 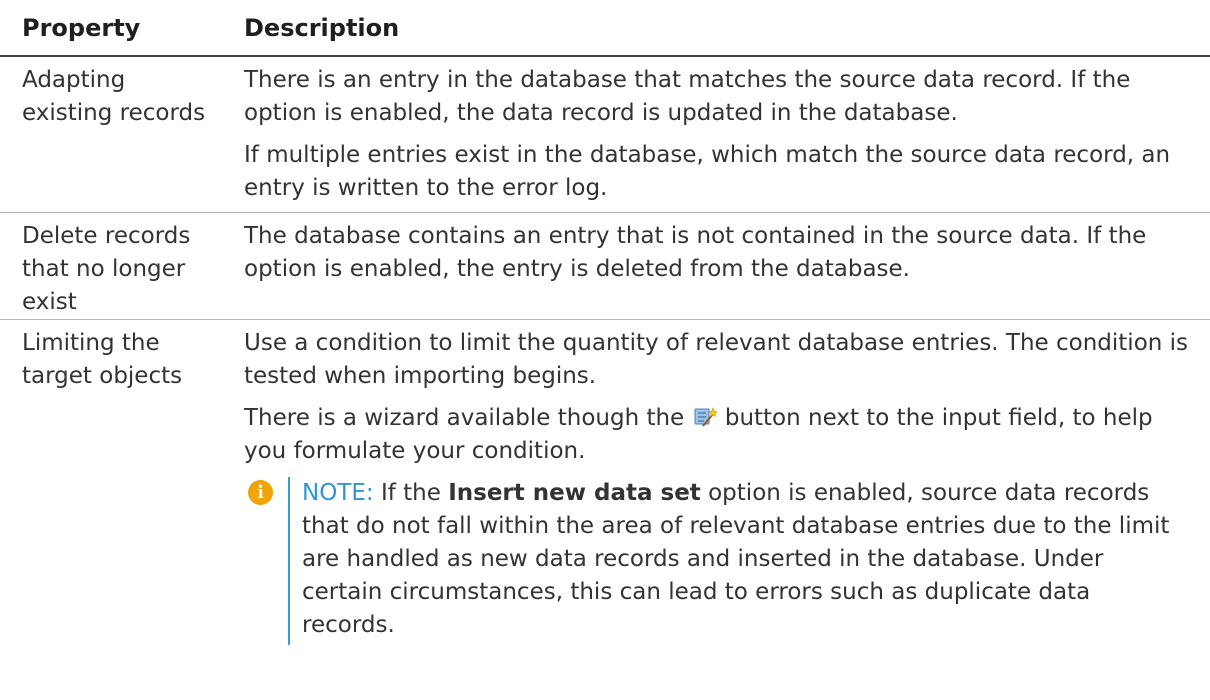 I want to click on table-header-row: Property Description, so click(x=605, y=28).